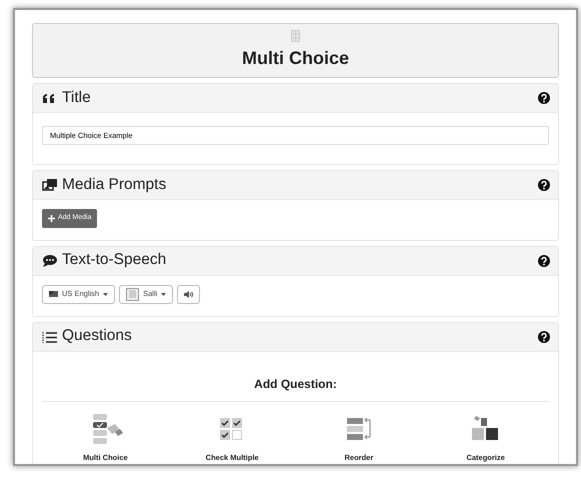 The image size is (581, 482). I want to click on speaker-button, so click(188, 294).